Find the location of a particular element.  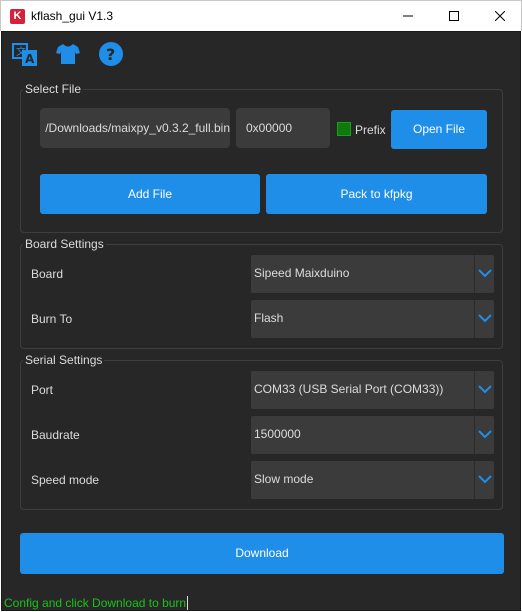

status-text: Config and click Download to burn is located at coordinates (95, 603).